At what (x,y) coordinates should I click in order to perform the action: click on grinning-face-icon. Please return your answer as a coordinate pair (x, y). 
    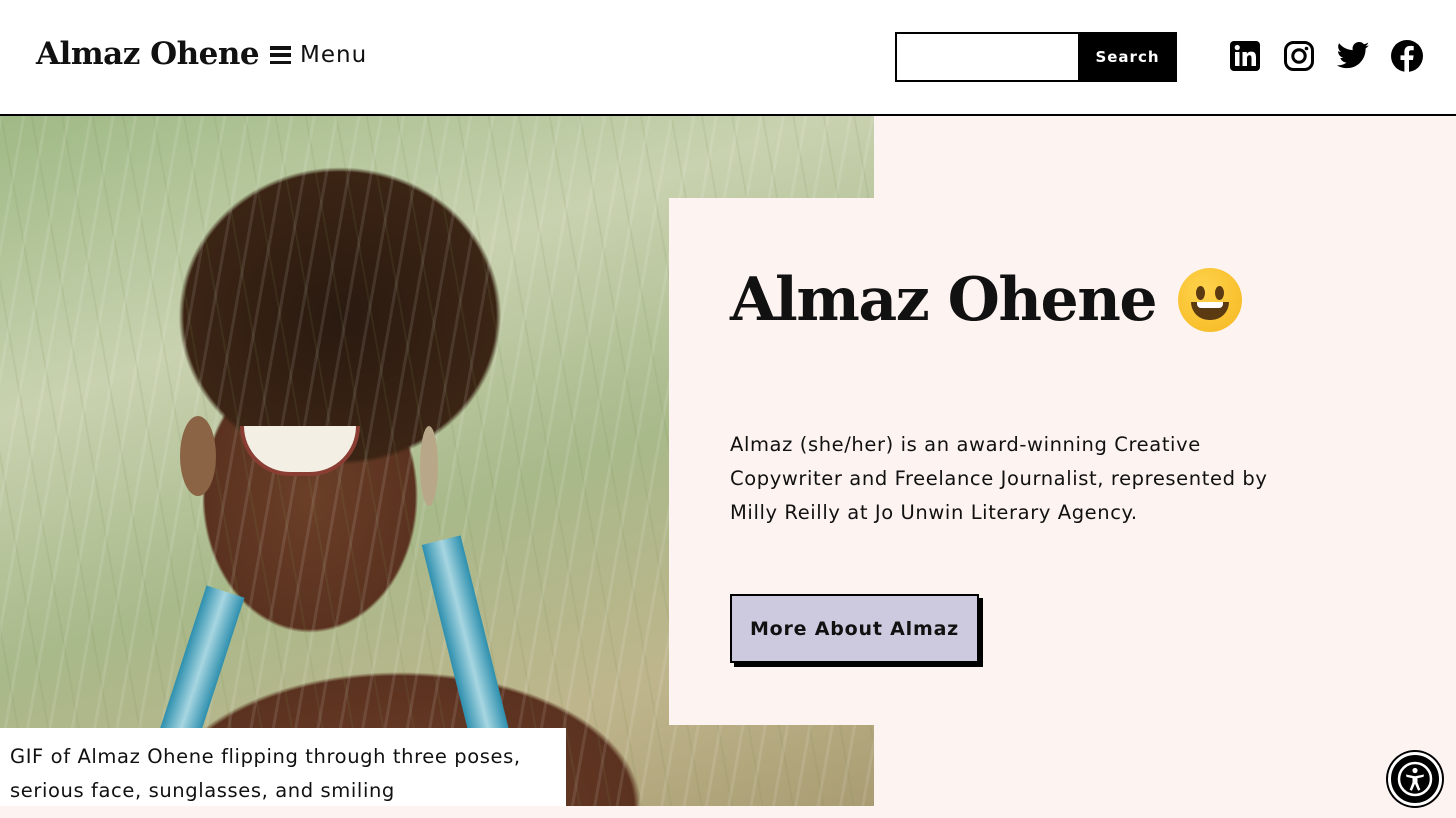
    Looking at the image, I should click on (1210, 300).